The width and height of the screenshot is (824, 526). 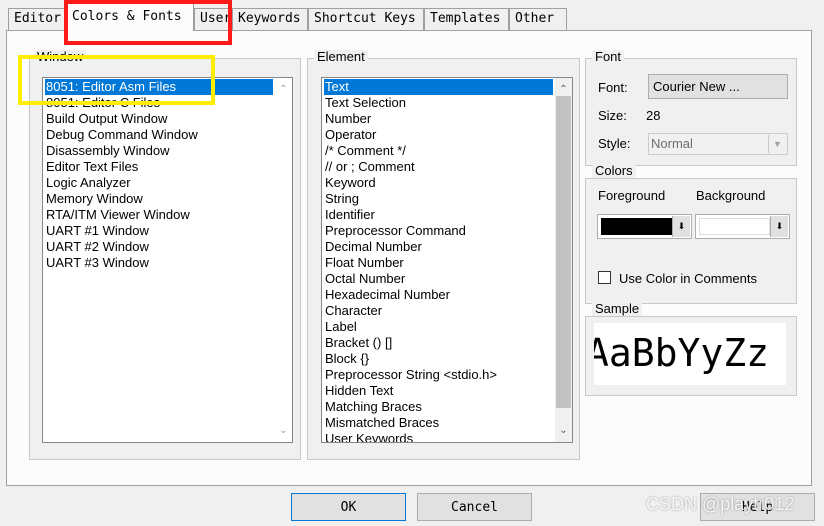 I want to click on window-list-scrollbar: ⌃ ⌄, so click(x=283, y=260).